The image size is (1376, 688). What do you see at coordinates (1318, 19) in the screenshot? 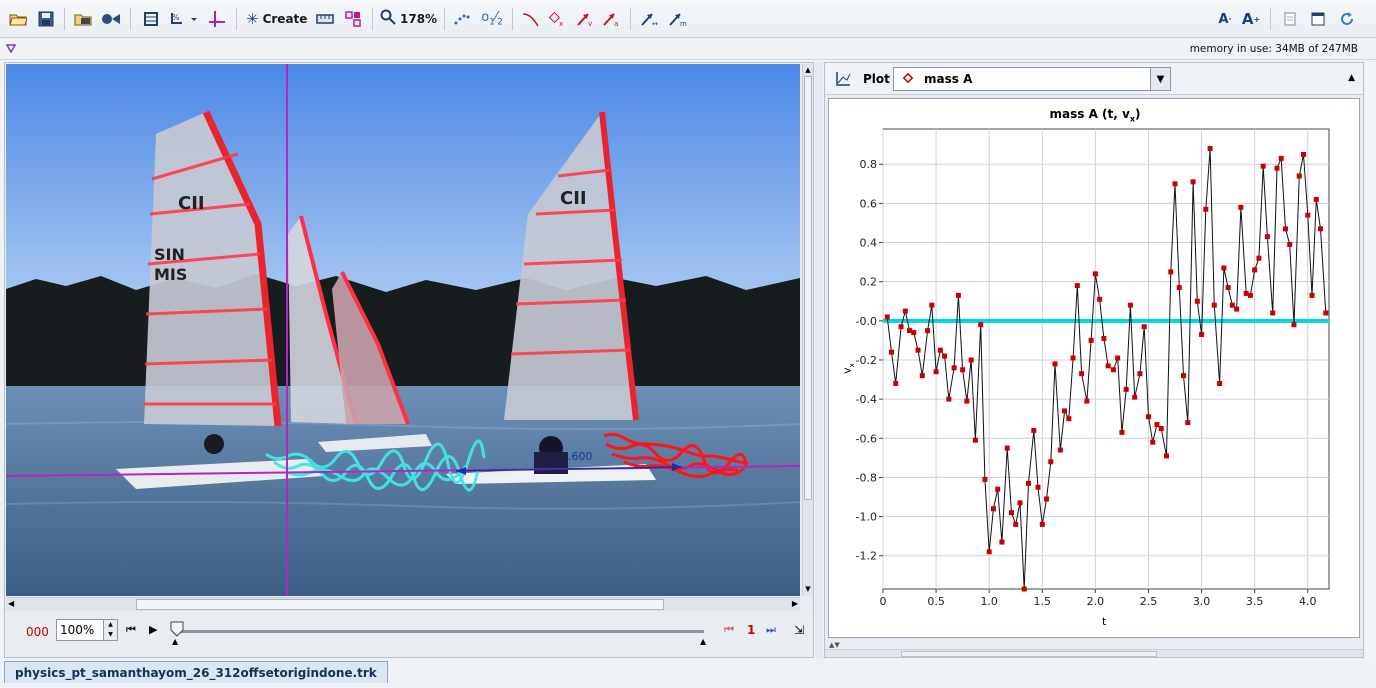
I see `properties-icon` at bounding box center [1318, 19].